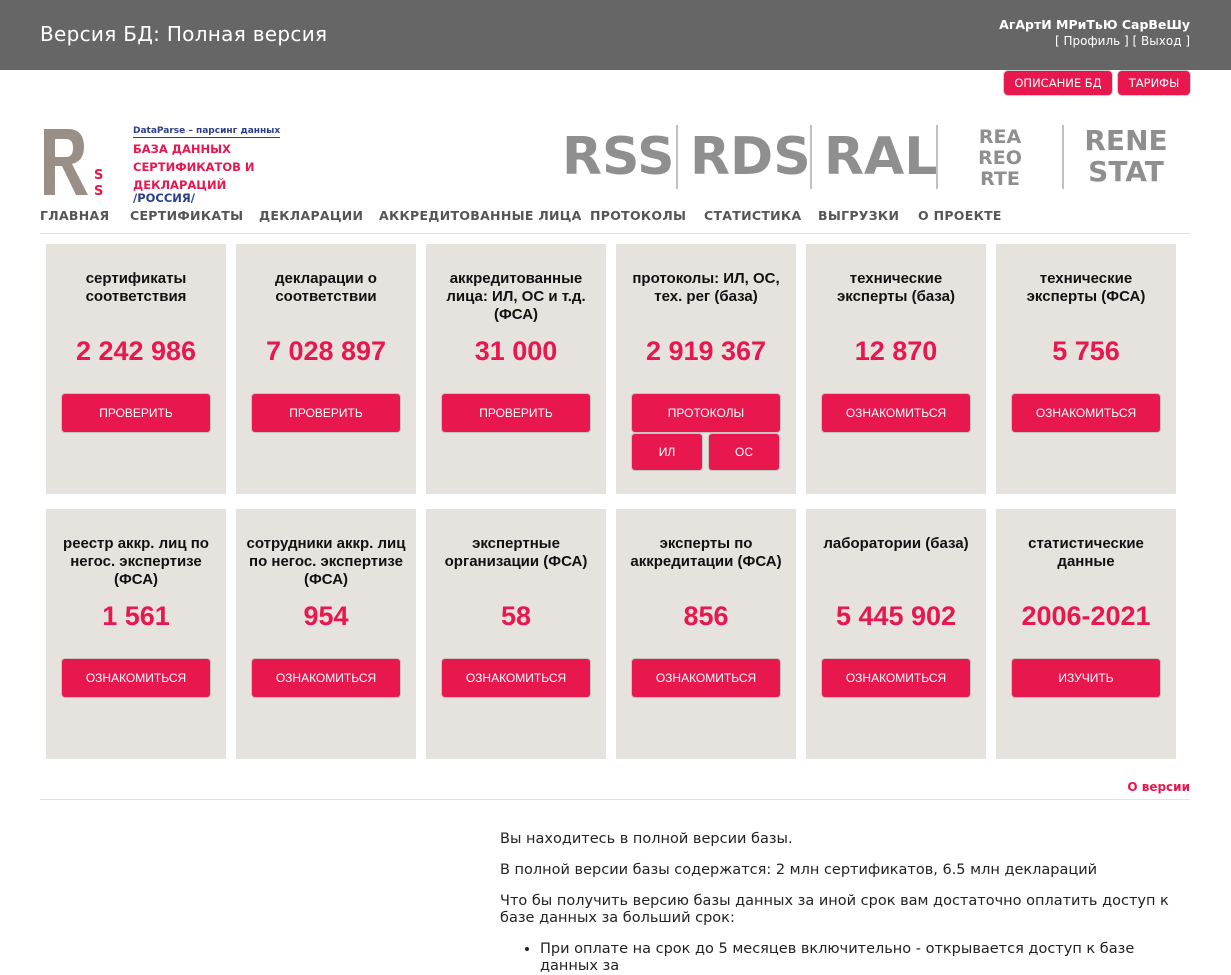 The width and height of the screenshot is (1231, 975). Describe the element at coordinates (186, 215) in the screenshot. I see `nav-item-certificates: СЕРТИФИКАТЫ` at that location.